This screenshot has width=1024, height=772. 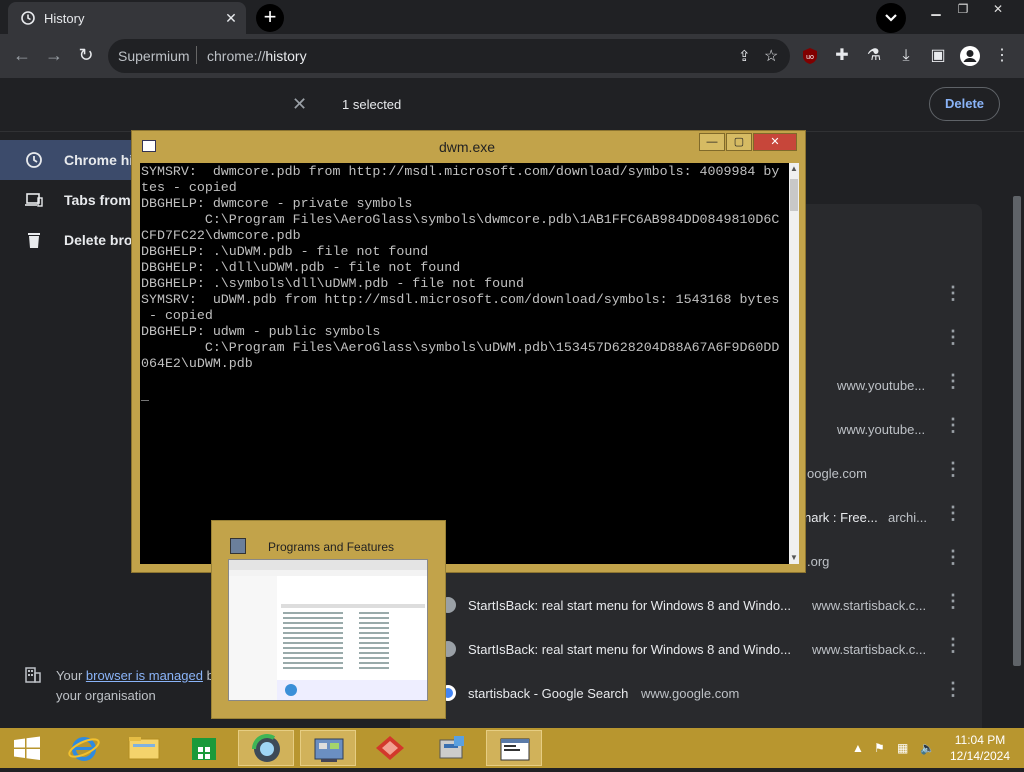 What do you see at coordinates (127, 18) in the screenshot?
I see `tab-history: History ✕` at bounding box center [127, 18].